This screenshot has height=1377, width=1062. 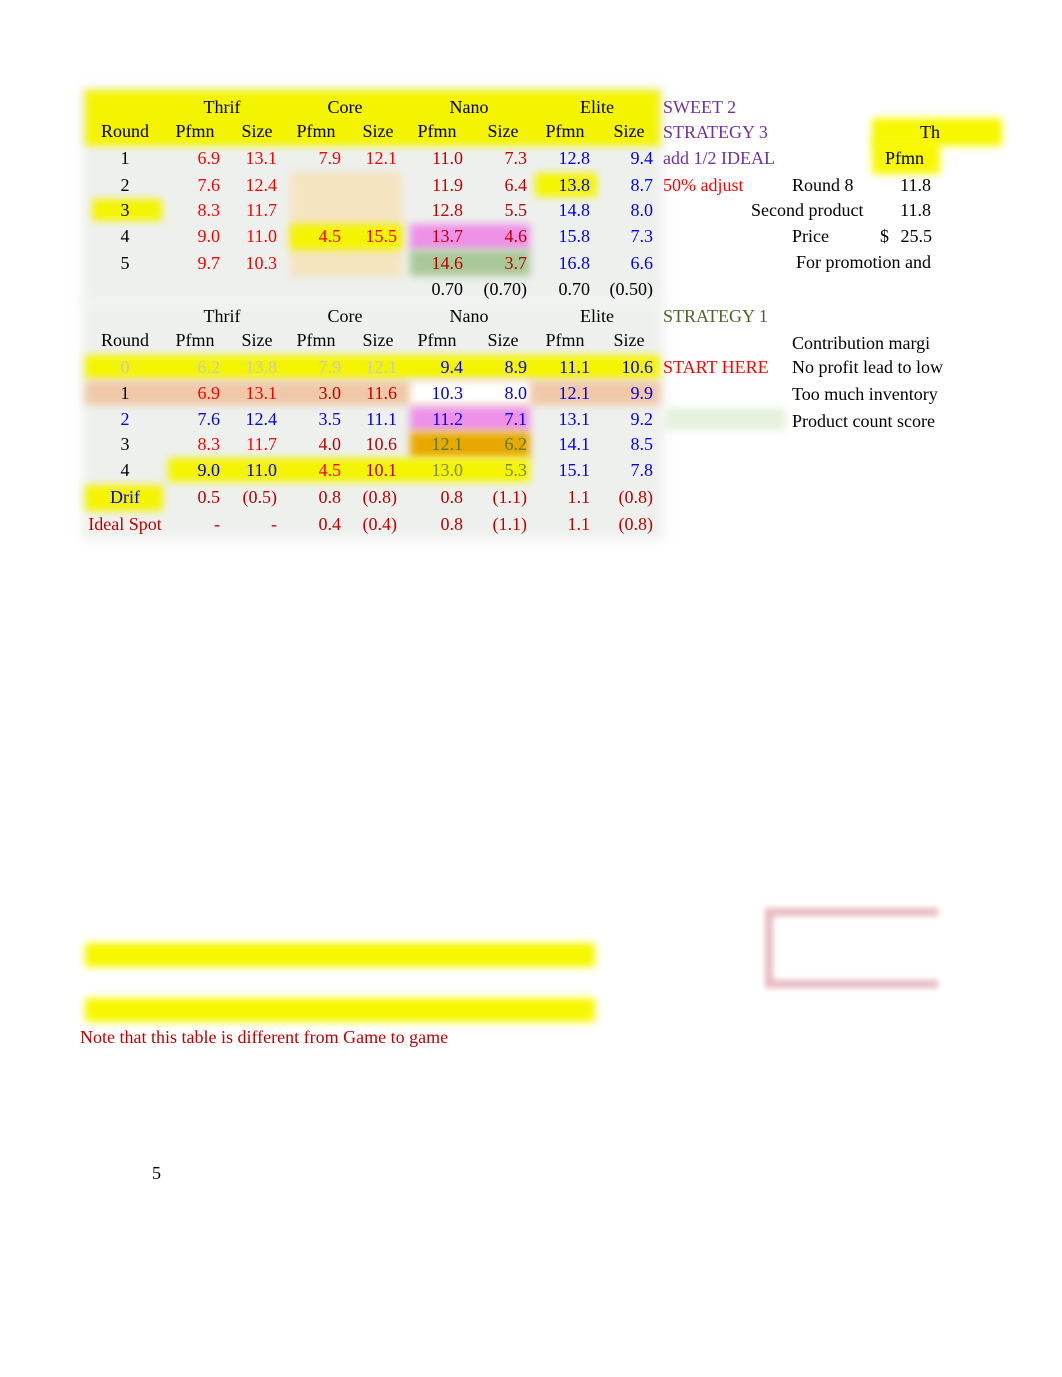 What do you see at coordinates (516, 236) in the screenshot?
I see `value-cell: 4.6` at bounding box center [516, 236].